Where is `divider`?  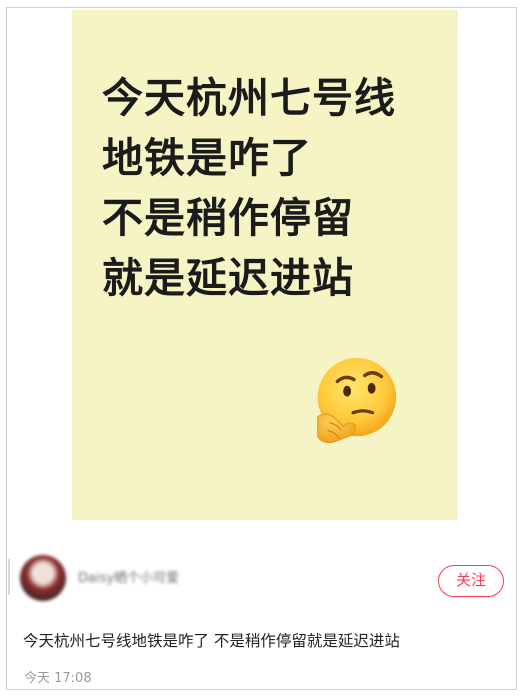 divider is located at coordinates (9, 577).